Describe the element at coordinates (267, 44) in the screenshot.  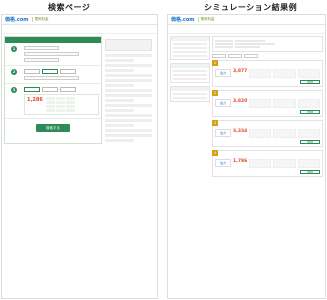
I see `conditions-summary` at that location.